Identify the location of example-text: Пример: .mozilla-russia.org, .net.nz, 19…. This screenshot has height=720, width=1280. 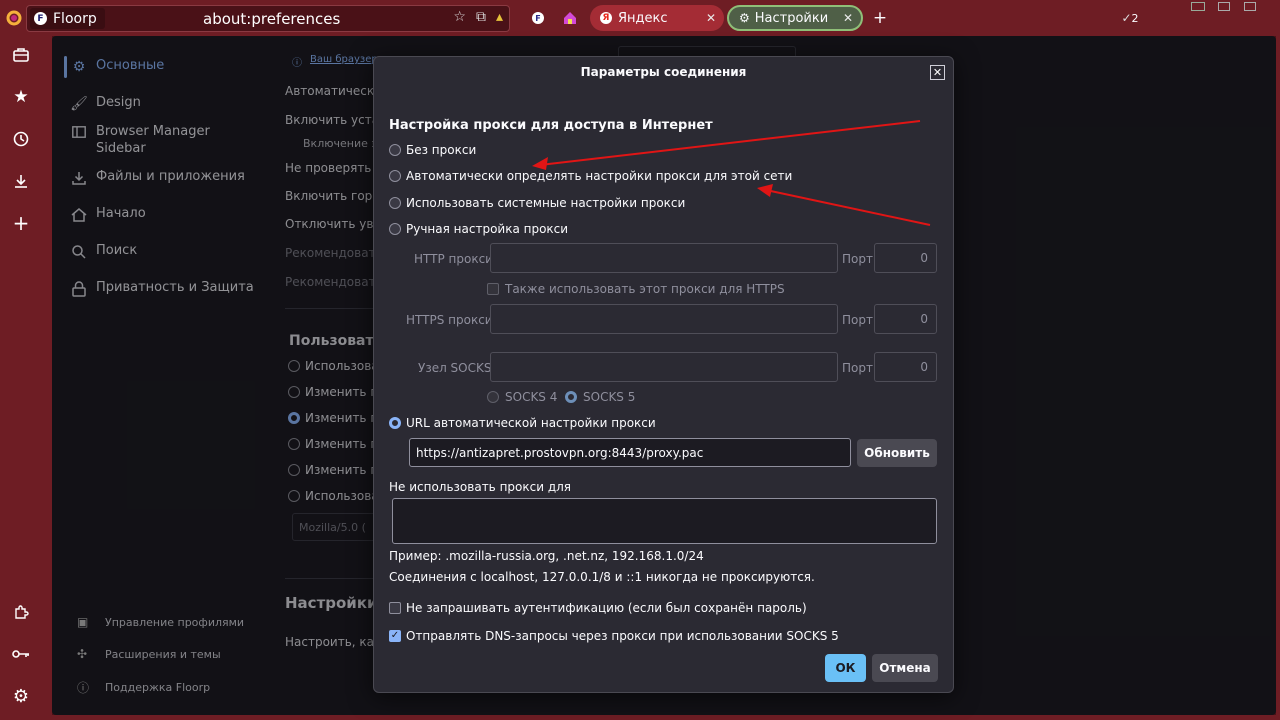
(546, 556).